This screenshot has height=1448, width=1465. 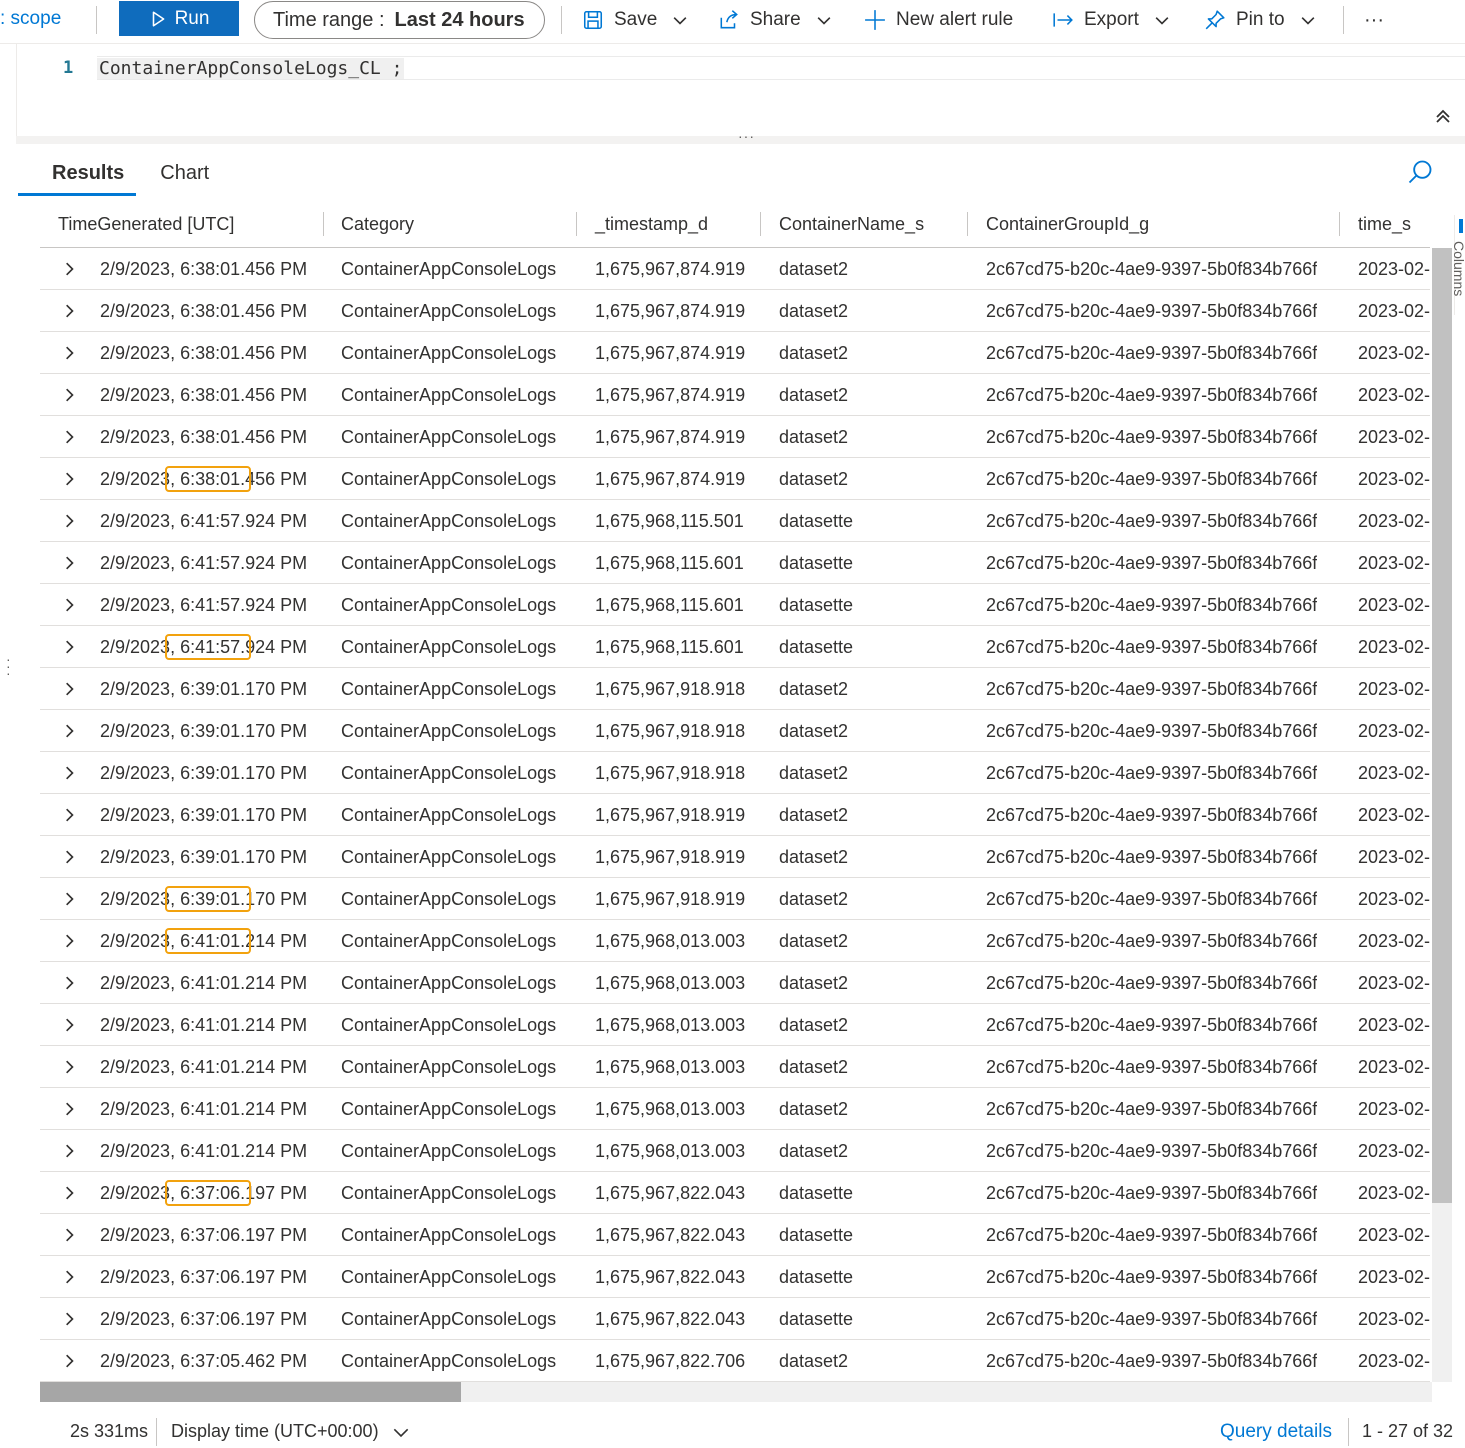 I want to click on tab-results: Results, so click(x=77, y=173).